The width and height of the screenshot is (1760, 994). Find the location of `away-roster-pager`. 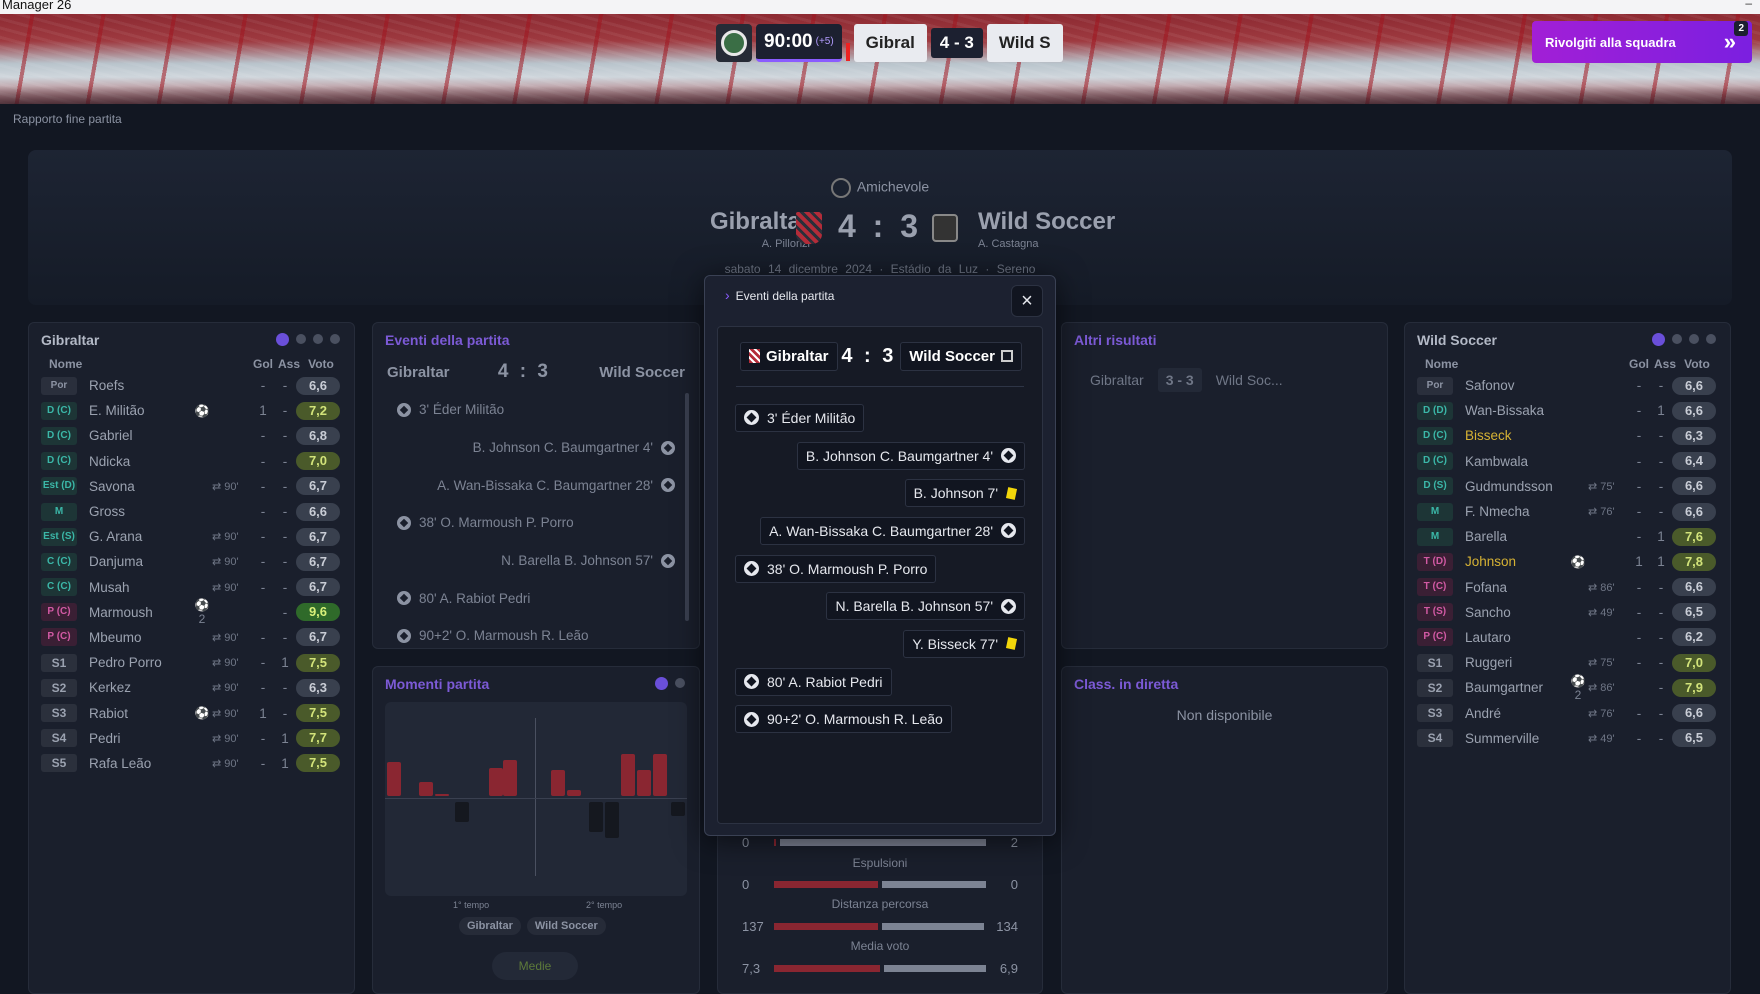

away-roster-pager is located at coordinates (1684, 339).